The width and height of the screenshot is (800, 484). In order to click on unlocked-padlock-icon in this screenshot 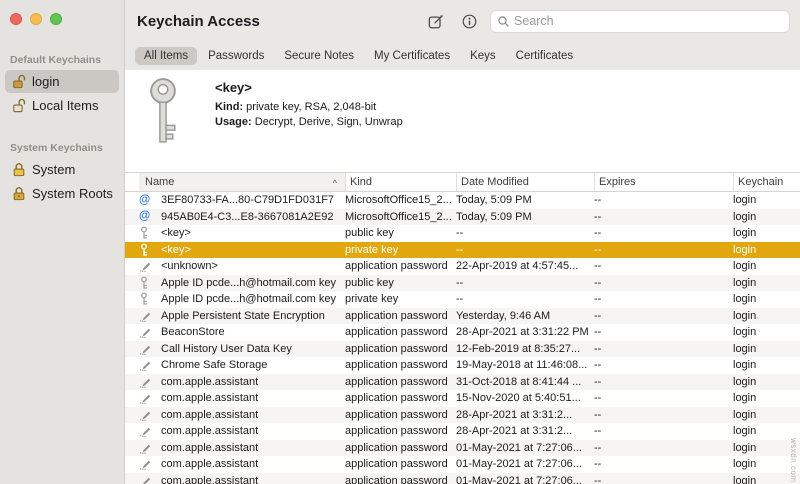, I will do `click(18, 81)`.